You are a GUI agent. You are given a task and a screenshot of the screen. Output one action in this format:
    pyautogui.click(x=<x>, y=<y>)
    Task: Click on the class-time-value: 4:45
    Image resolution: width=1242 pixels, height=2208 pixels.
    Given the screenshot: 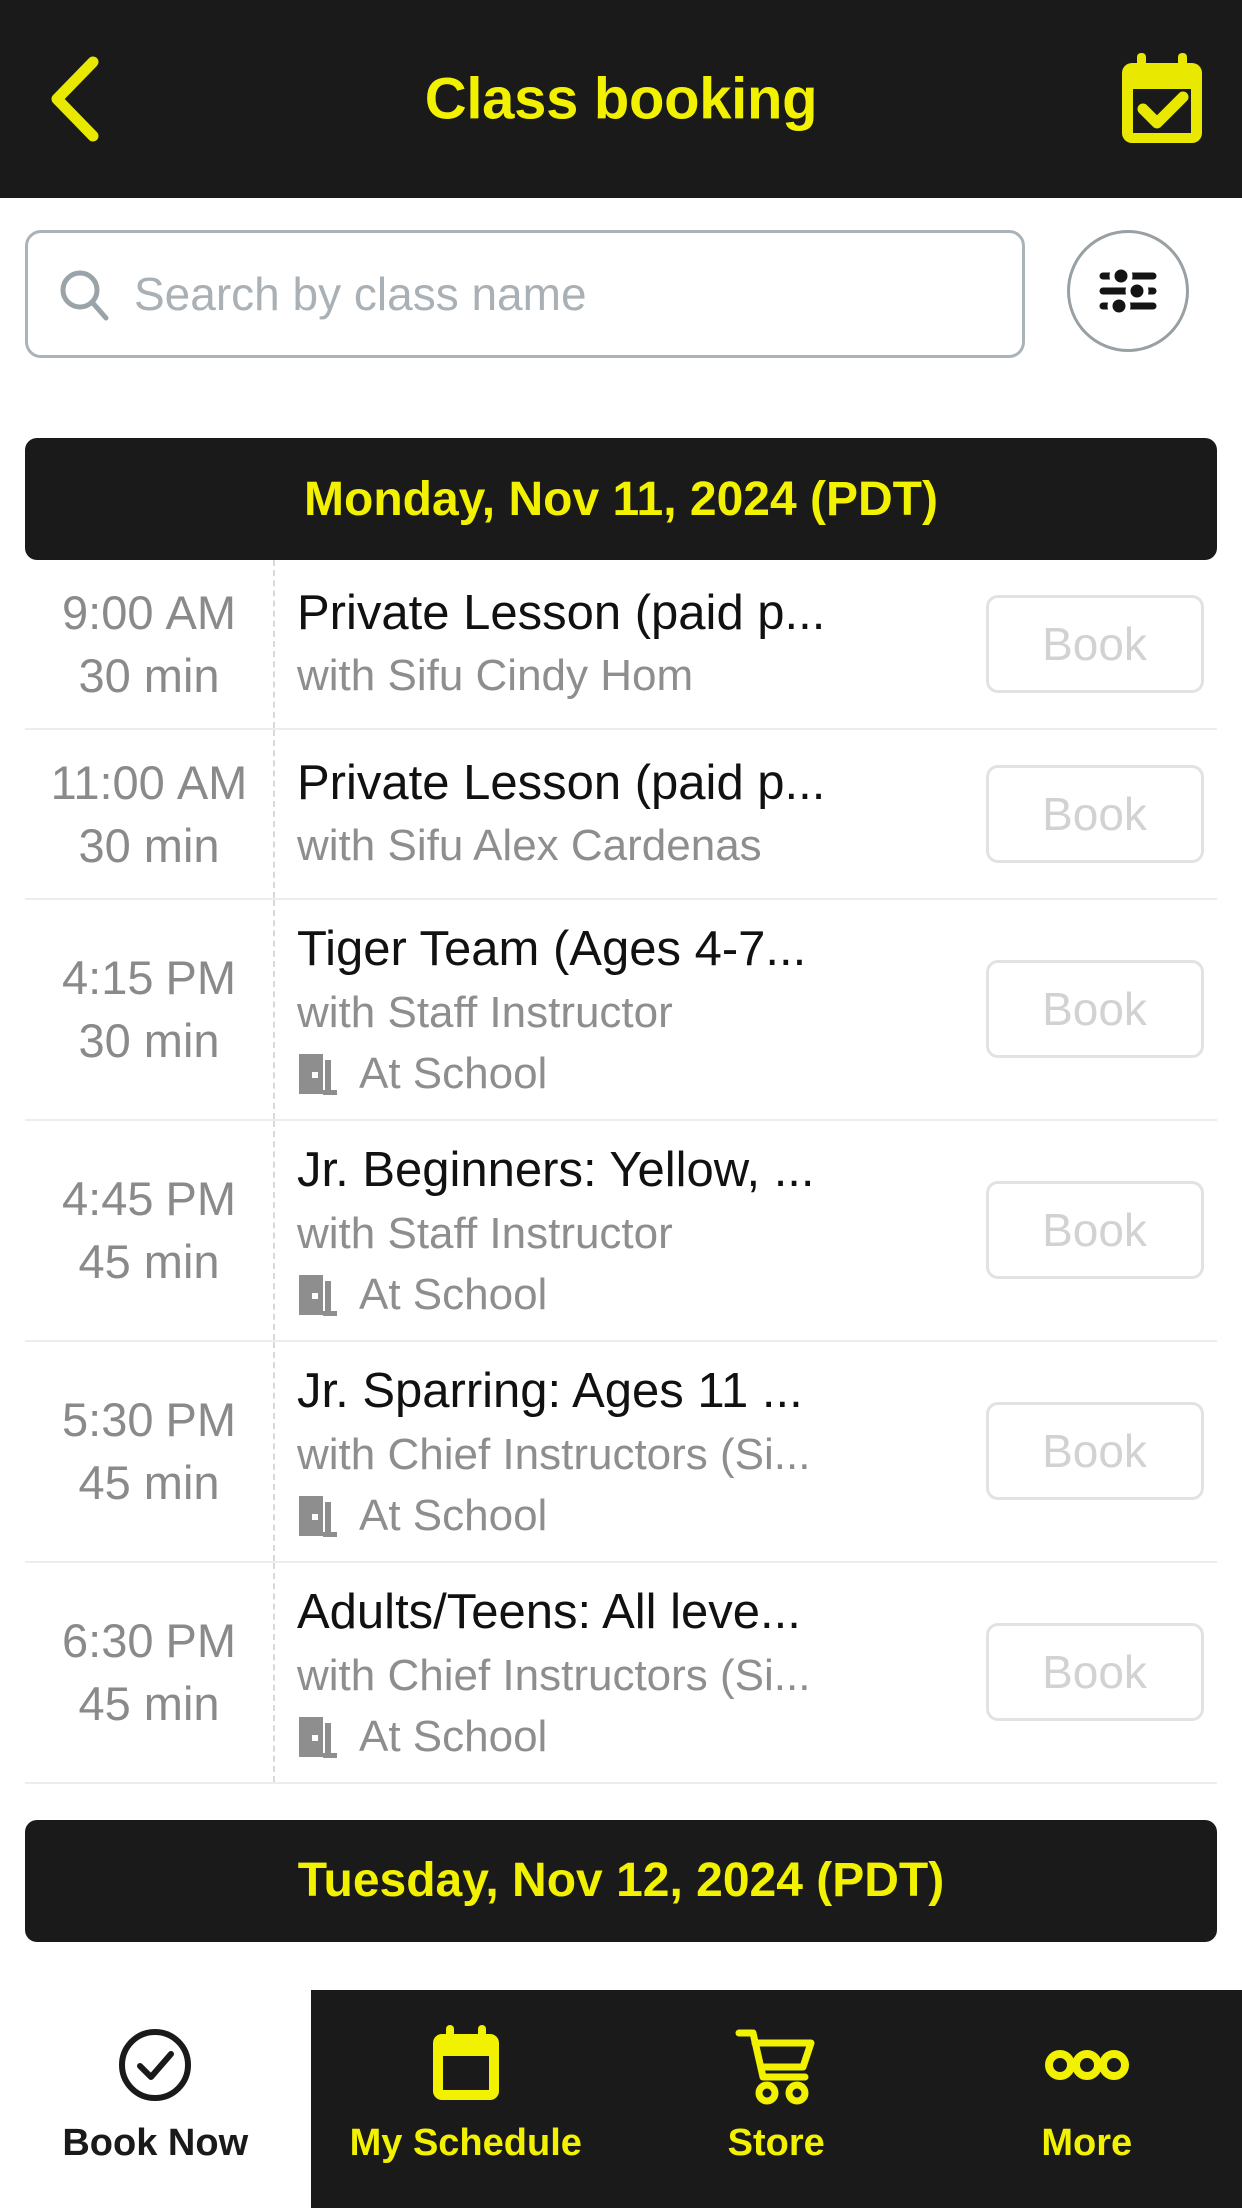 What is the action you would take?
    pyautogui.click(x=108, y=1198)
    